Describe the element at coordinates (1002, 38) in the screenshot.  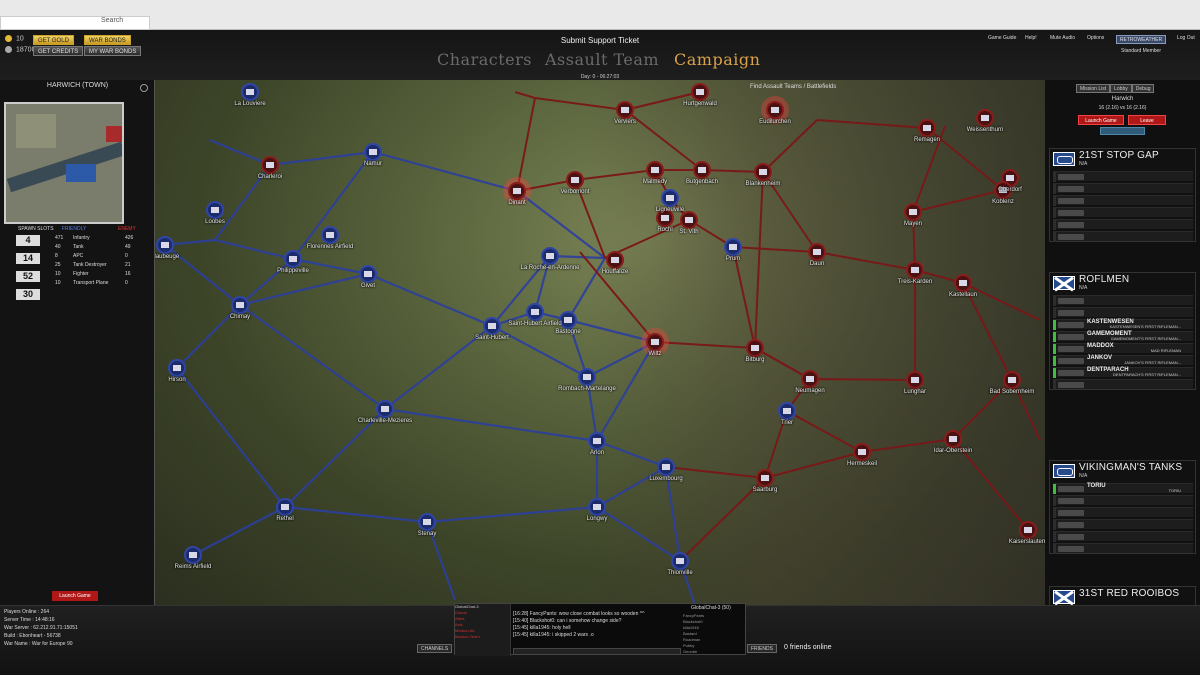
I see `game-guide-link: Game Guide` at that location.